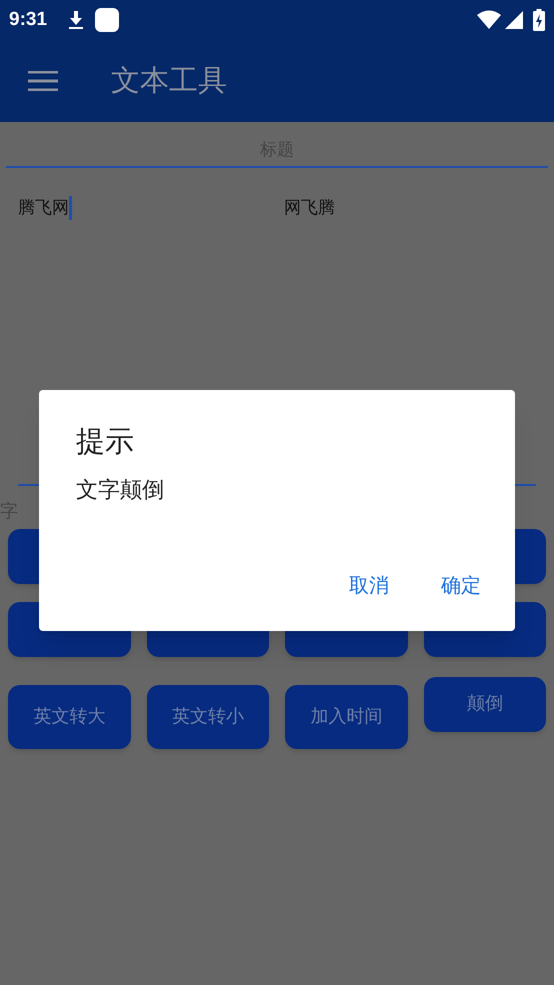 Image resolution: width=554 pixels, height=985 pixels. I want to click on dialog-title: 提示, so click(105, 441).